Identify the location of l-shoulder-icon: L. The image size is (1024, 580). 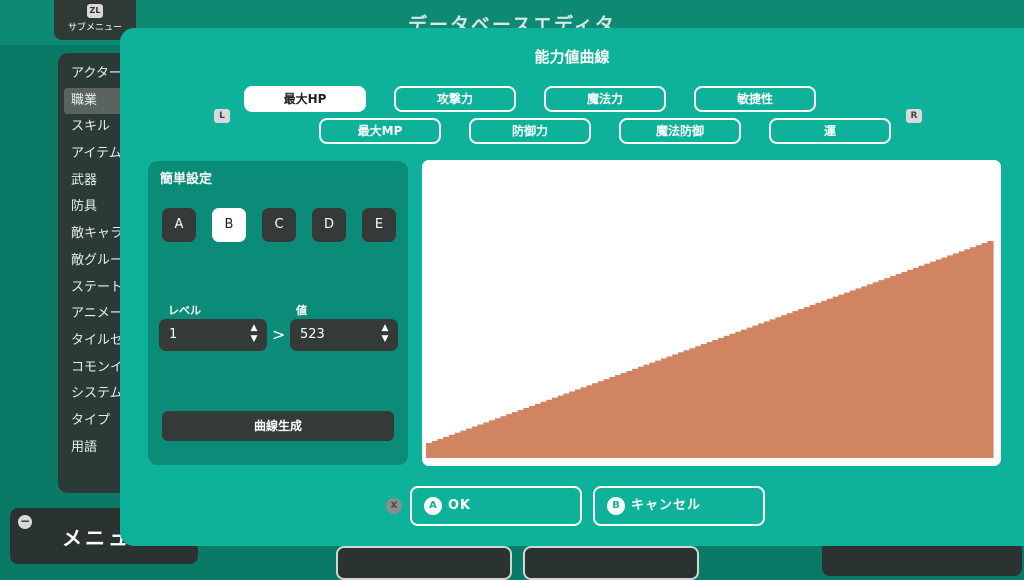
(222, 116).